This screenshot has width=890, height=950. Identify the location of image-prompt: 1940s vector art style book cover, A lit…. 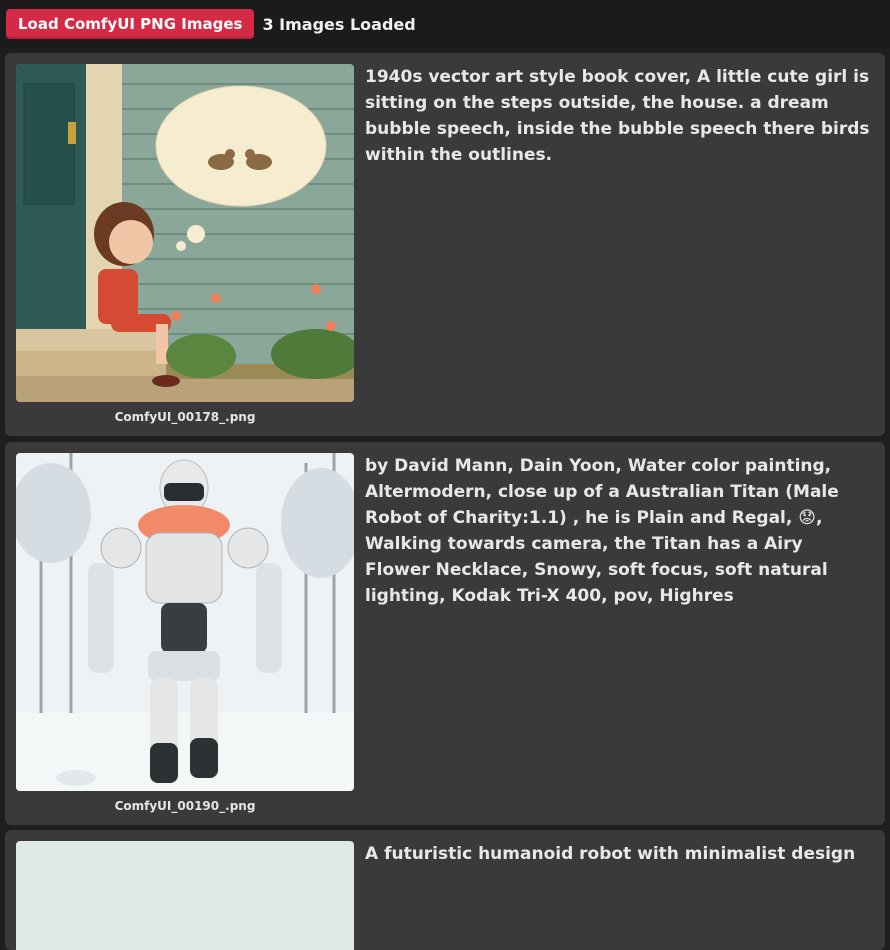
(617, 116).